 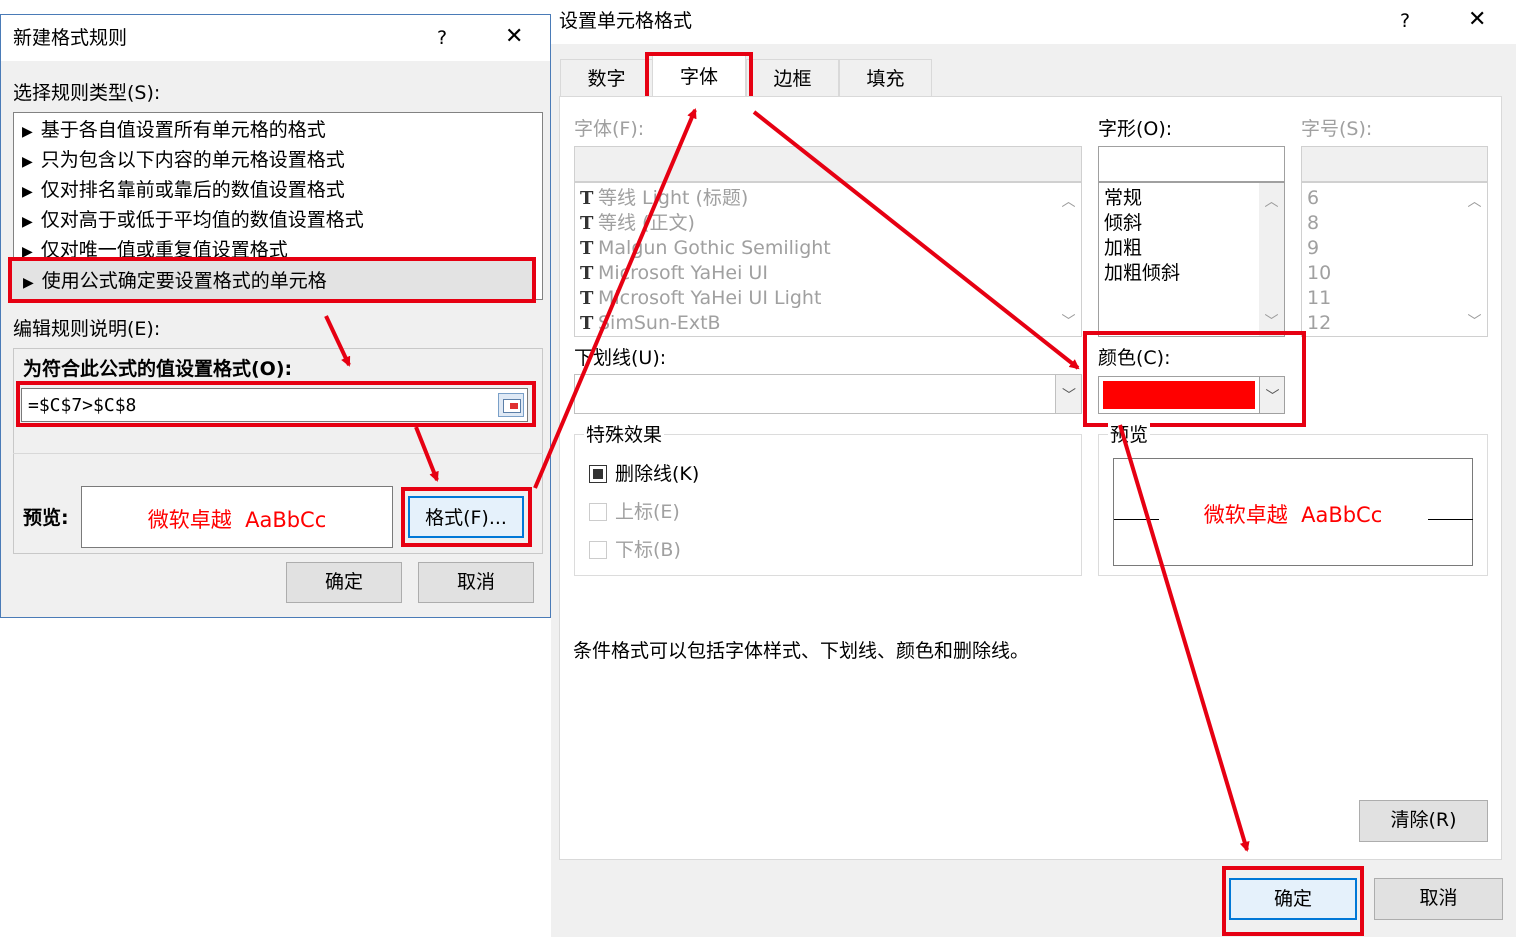 What do you see at coordinates (158, 369) in the screenshot?
I see `formula-label: 为符合此公式的值设置格式(O):` at bounding box center [158, 369].